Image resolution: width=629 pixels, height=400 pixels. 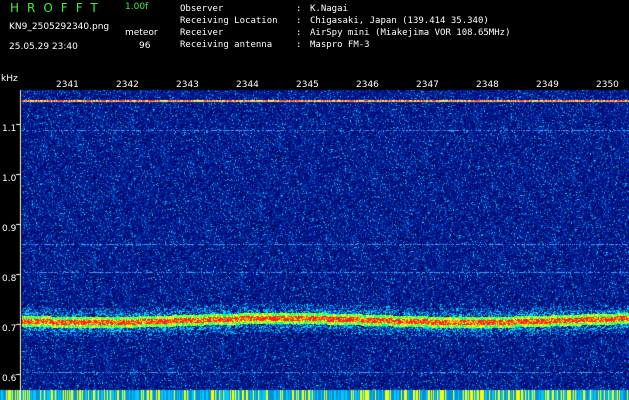 What do you see at coordinates (487, 85) in the screenshot?
I see `x-tick-label: 2348` at bounding box center [487, 85].